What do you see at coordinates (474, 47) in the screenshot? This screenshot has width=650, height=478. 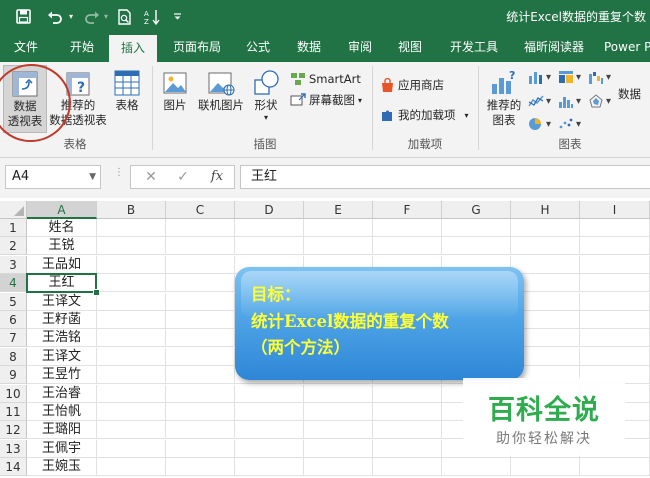 I see `tab-developer: 开发工具` at bounding box center [474, 47].